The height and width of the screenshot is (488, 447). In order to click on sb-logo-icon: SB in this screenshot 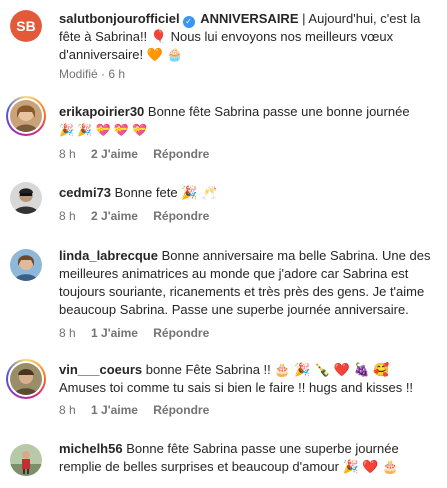, I will do `click(26, 26)`.